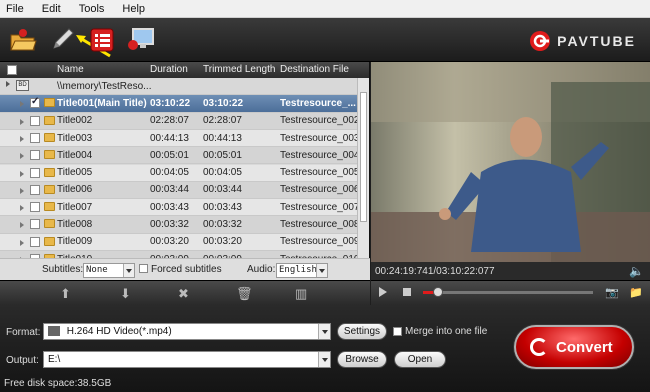 The image size is (650, 392). Describe the element at coordinates (319, 207) in the screenshot. I see `row-destination: Testresource_007` at that location.